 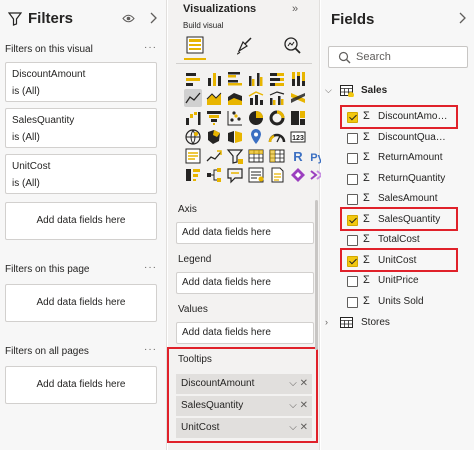 I want to click on scatter-chart-icon, so click(x=235, y=118).